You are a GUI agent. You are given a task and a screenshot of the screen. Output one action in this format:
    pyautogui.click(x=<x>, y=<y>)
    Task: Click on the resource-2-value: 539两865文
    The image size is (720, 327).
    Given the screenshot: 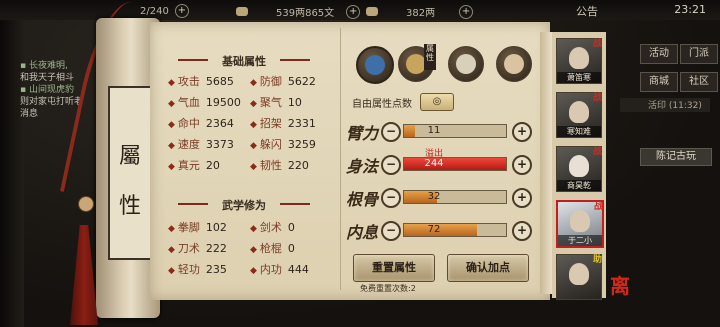 What is the action you would take?
    pyautogui.click(x=305, y=13)
    